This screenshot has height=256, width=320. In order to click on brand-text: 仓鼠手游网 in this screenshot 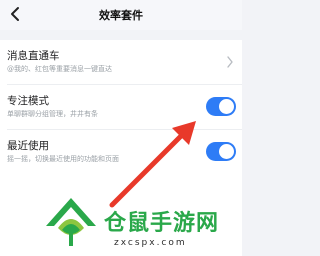, I will do `click(162, 223)`.